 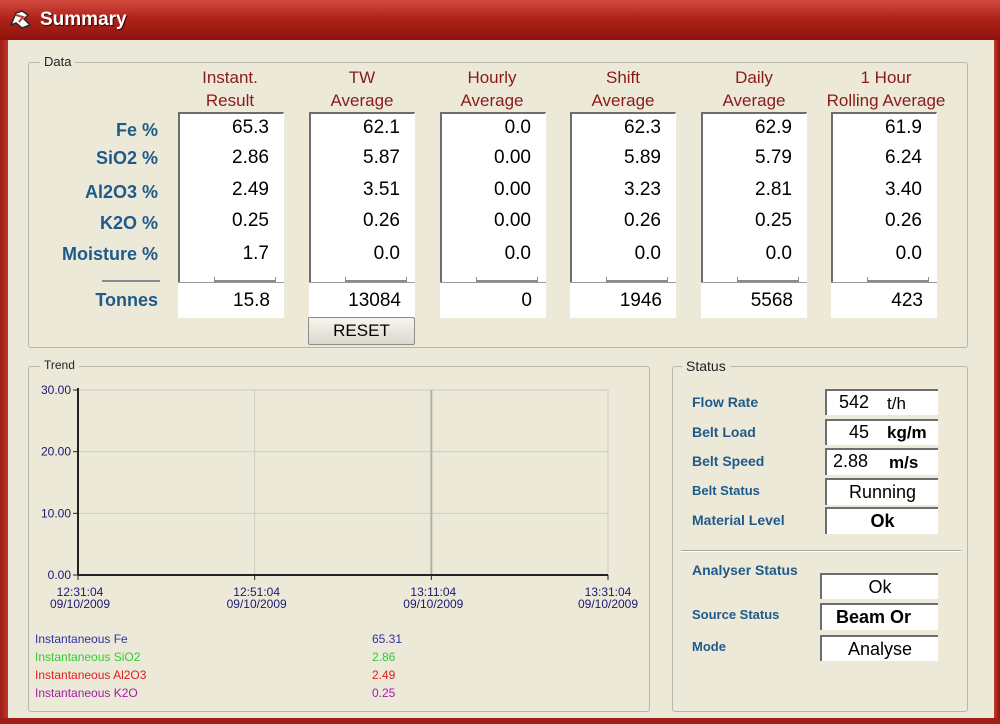 I want to click on material-level-value: Ok, so click(x=882, y=521).